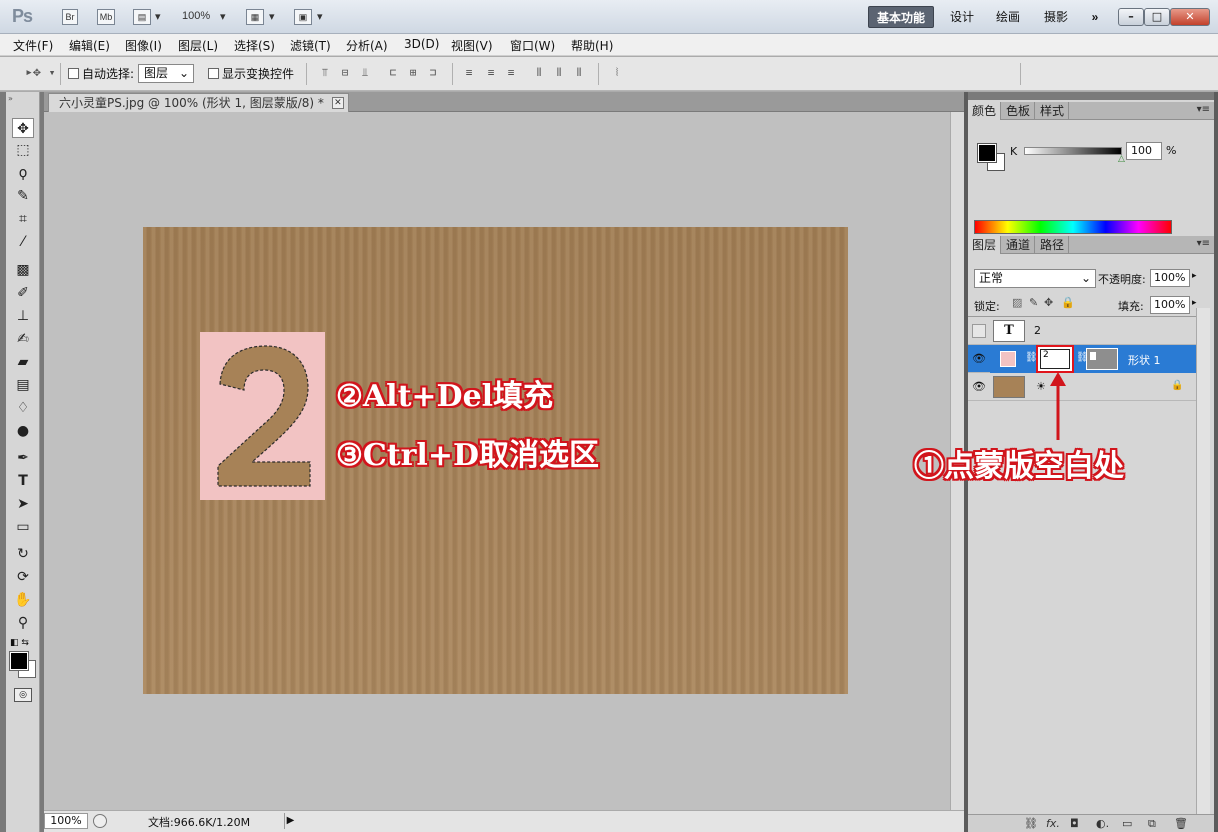 The width and height of the screenshot is (1218, 832). Describe the element at coordinates (23, 527) in the screenshot. I see `shape-tool-icon: ▭` at that location.